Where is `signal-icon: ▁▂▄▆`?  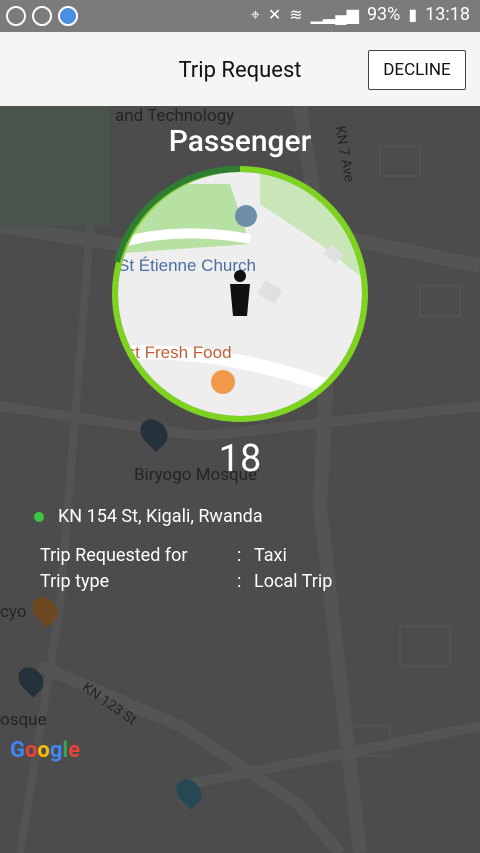 signal-icon: ▁▂▄▆ is located at coordinates (334, 14).